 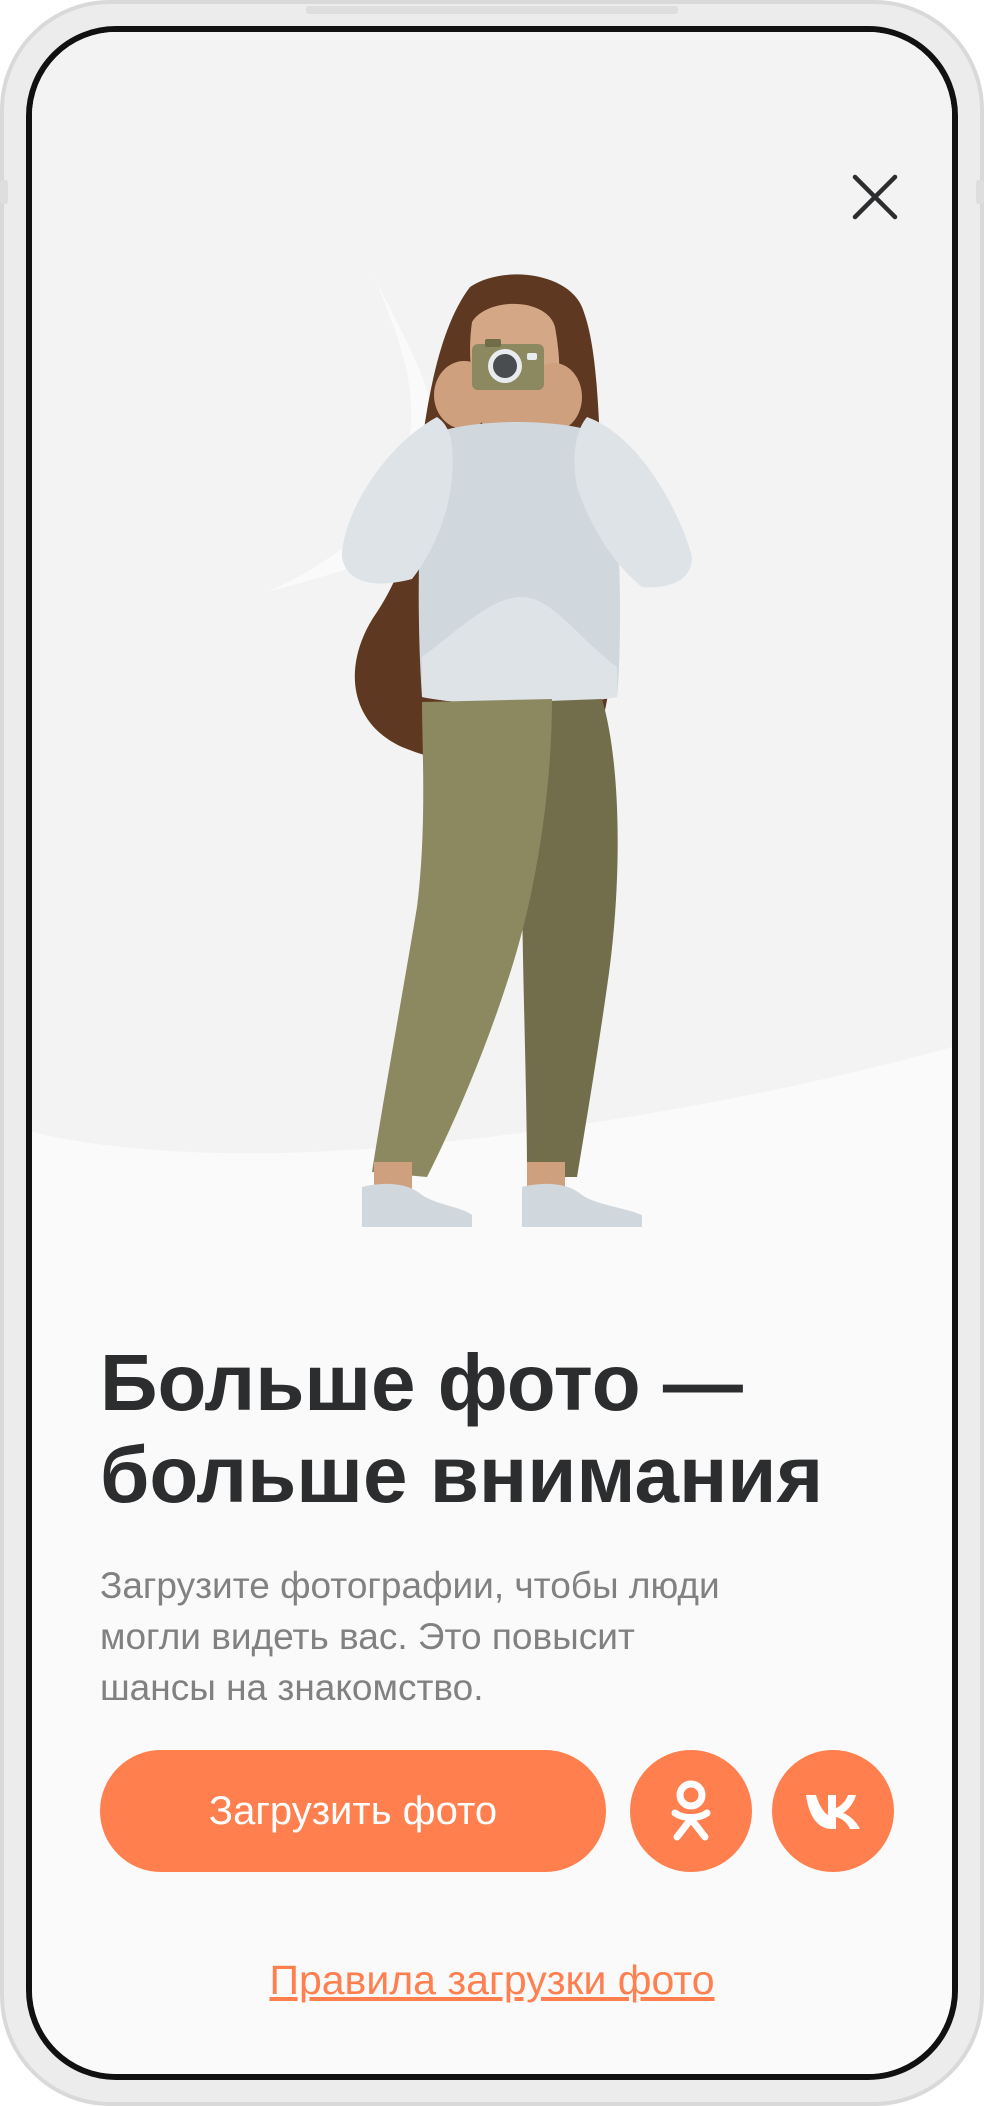 I want to click on vk-button, so click(x=833, y=1811).